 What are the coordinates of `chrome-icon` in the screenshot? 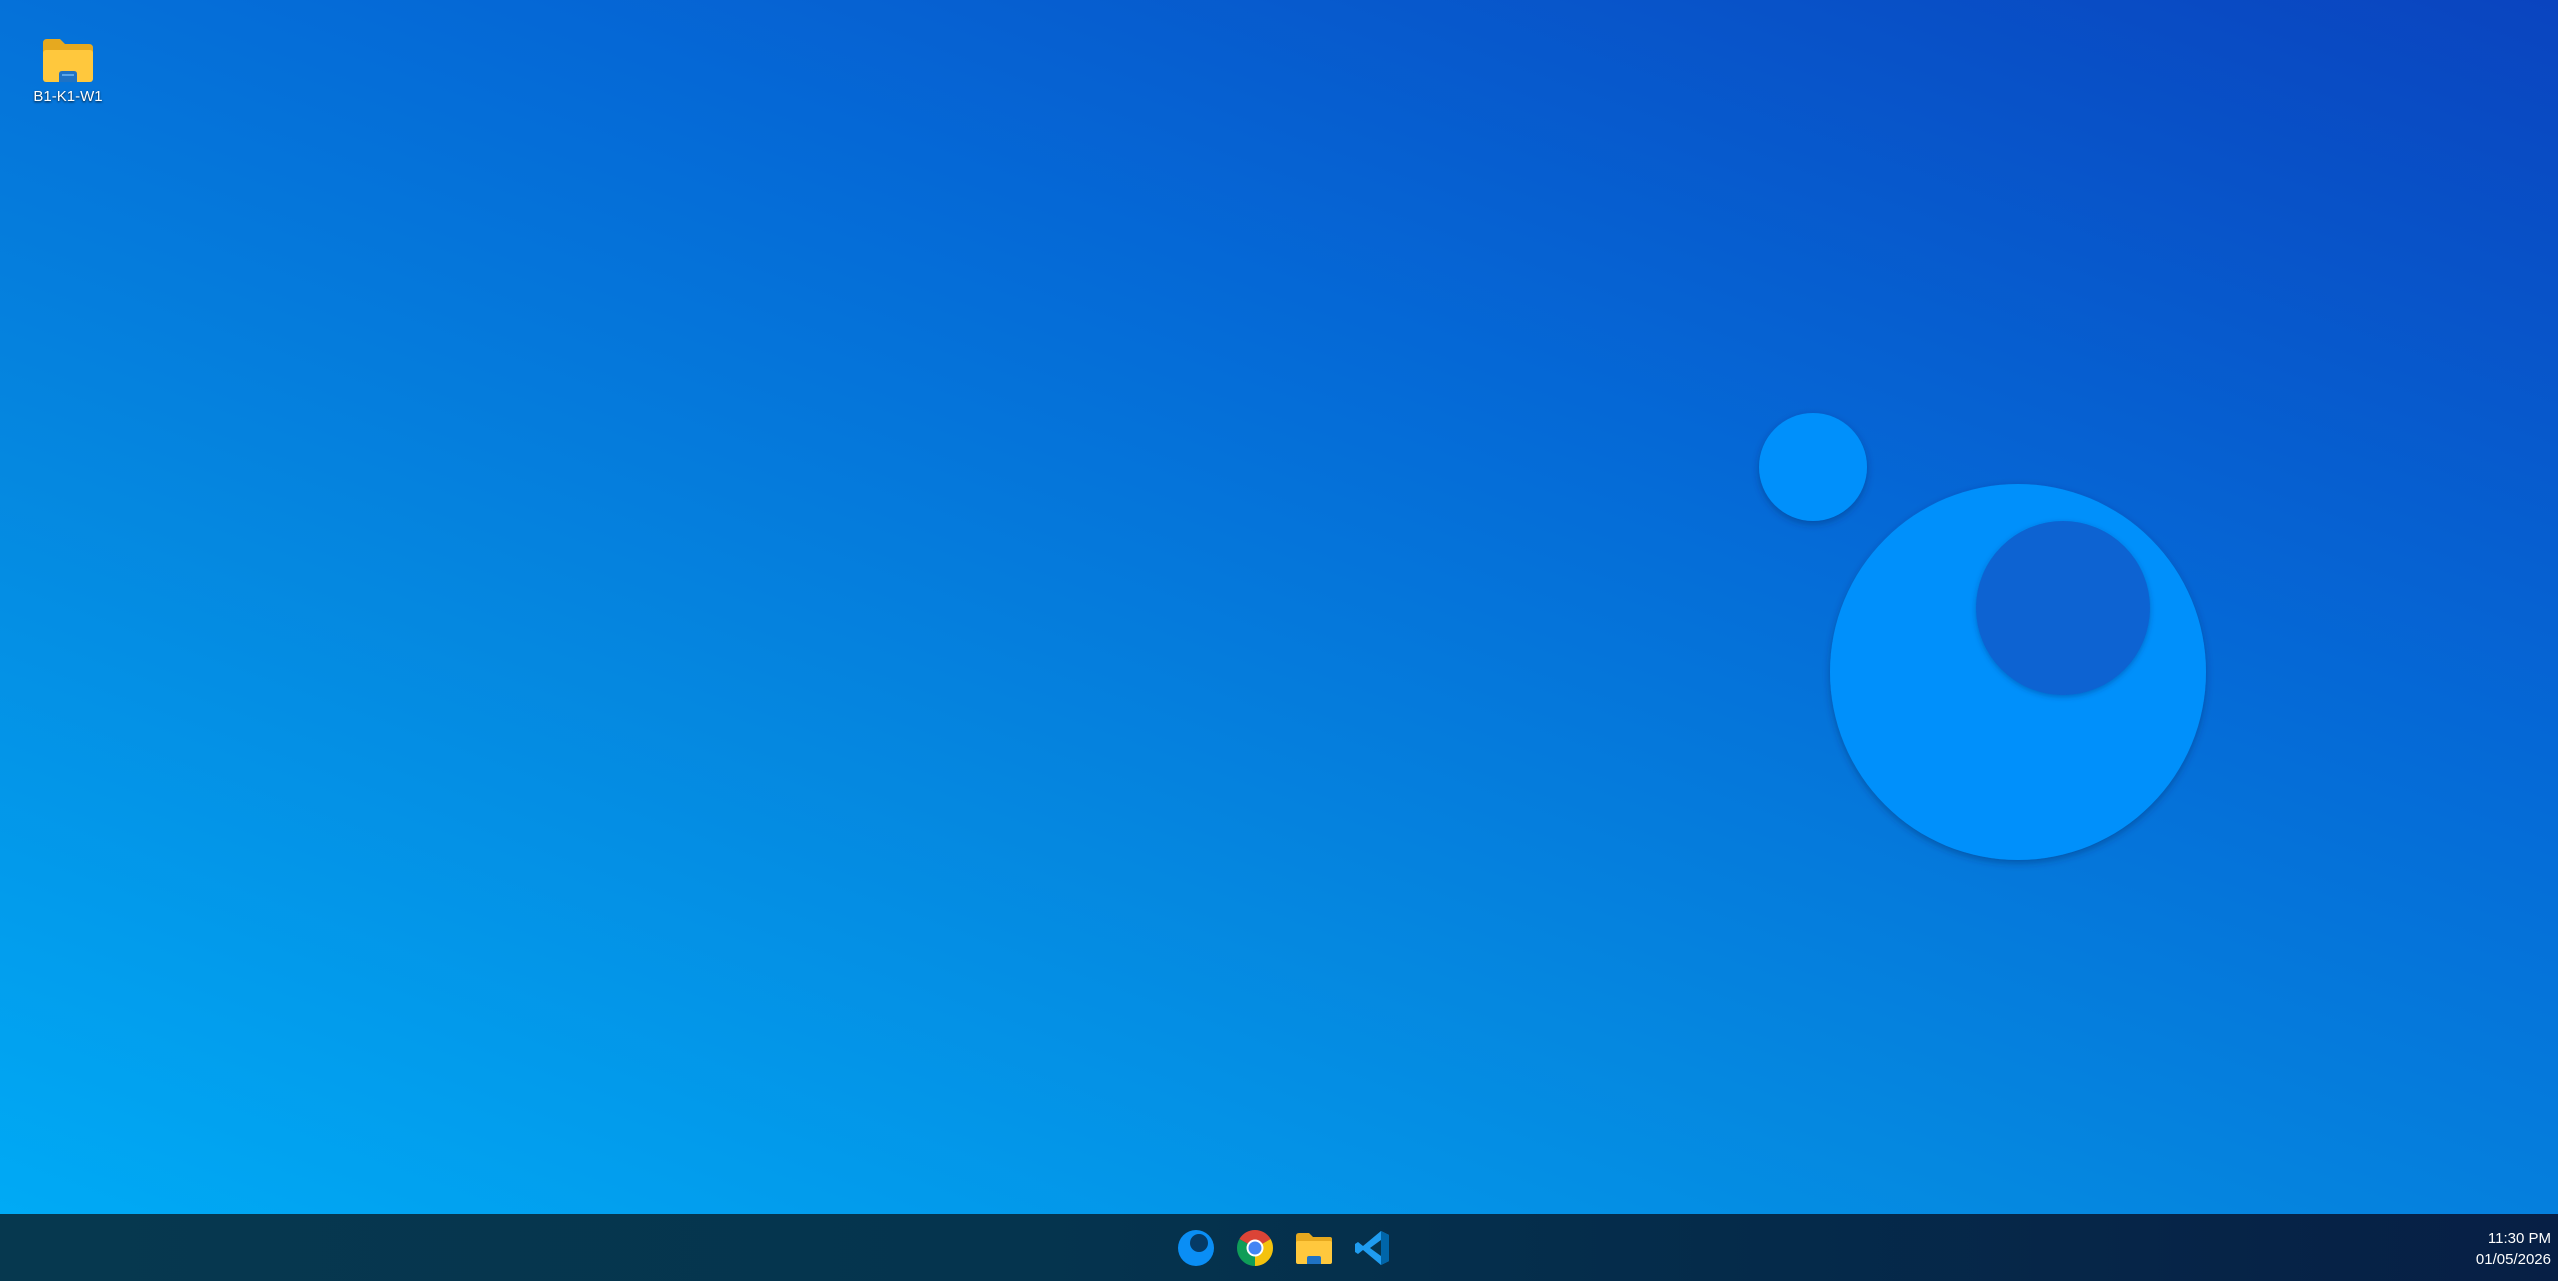 It's located at (1255, 1247).